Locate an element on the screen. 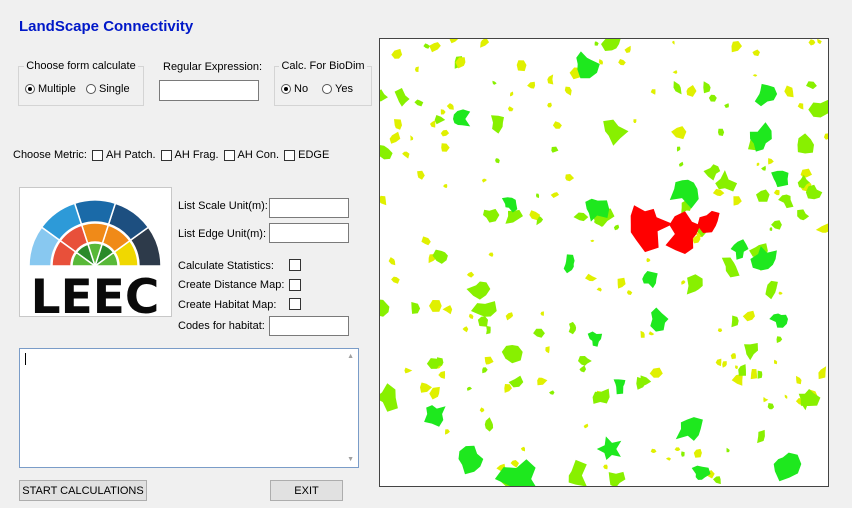 This screenshot has width=852, height=508. radio-biodim-no-indicator is located at coordinates (286, 89).